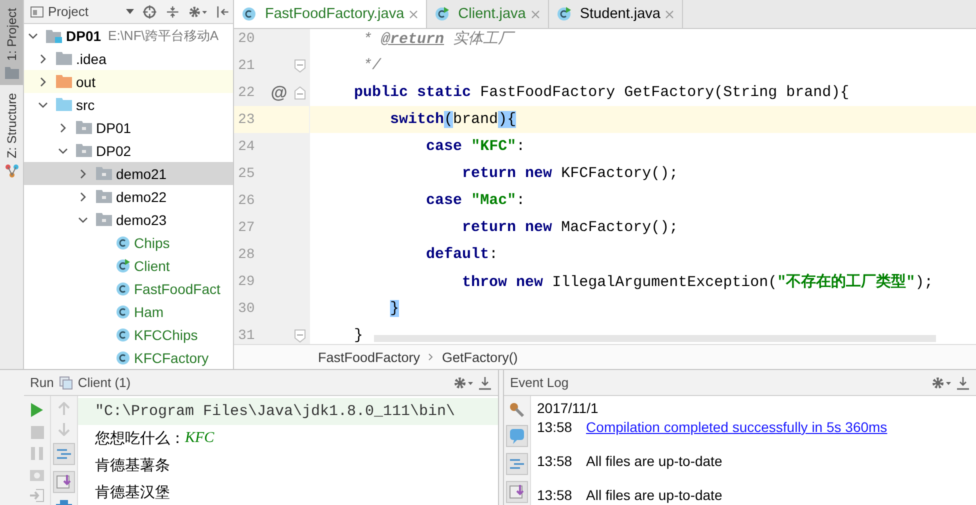 This screenshot has height=505, width=976. Describe the element at coordinates (246, 66) in the screenshot. I see `line-number: 21` at that location.